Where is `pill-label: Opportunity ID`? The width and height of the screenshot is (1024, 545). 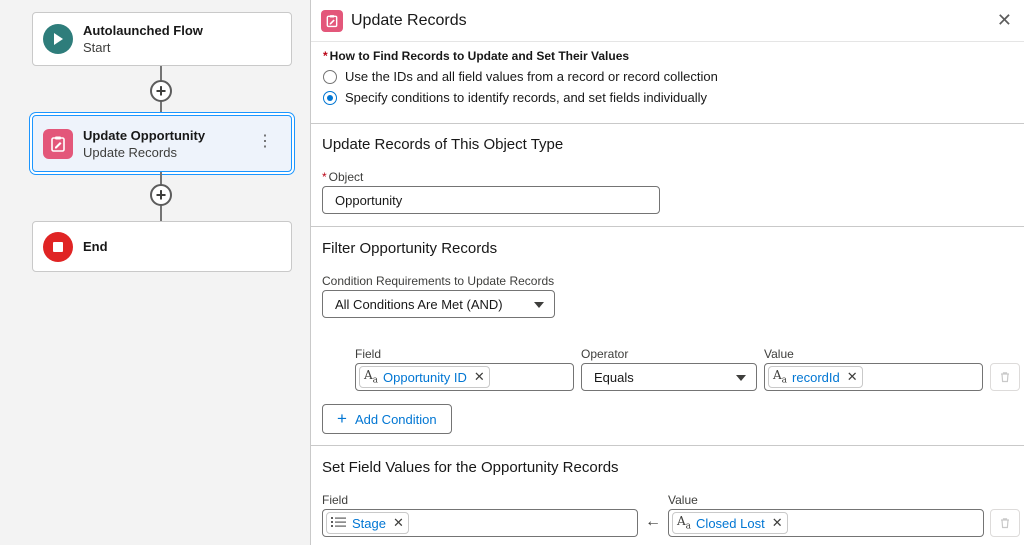
pill-label: Opportunity ID is located at coordinates (425, 377).